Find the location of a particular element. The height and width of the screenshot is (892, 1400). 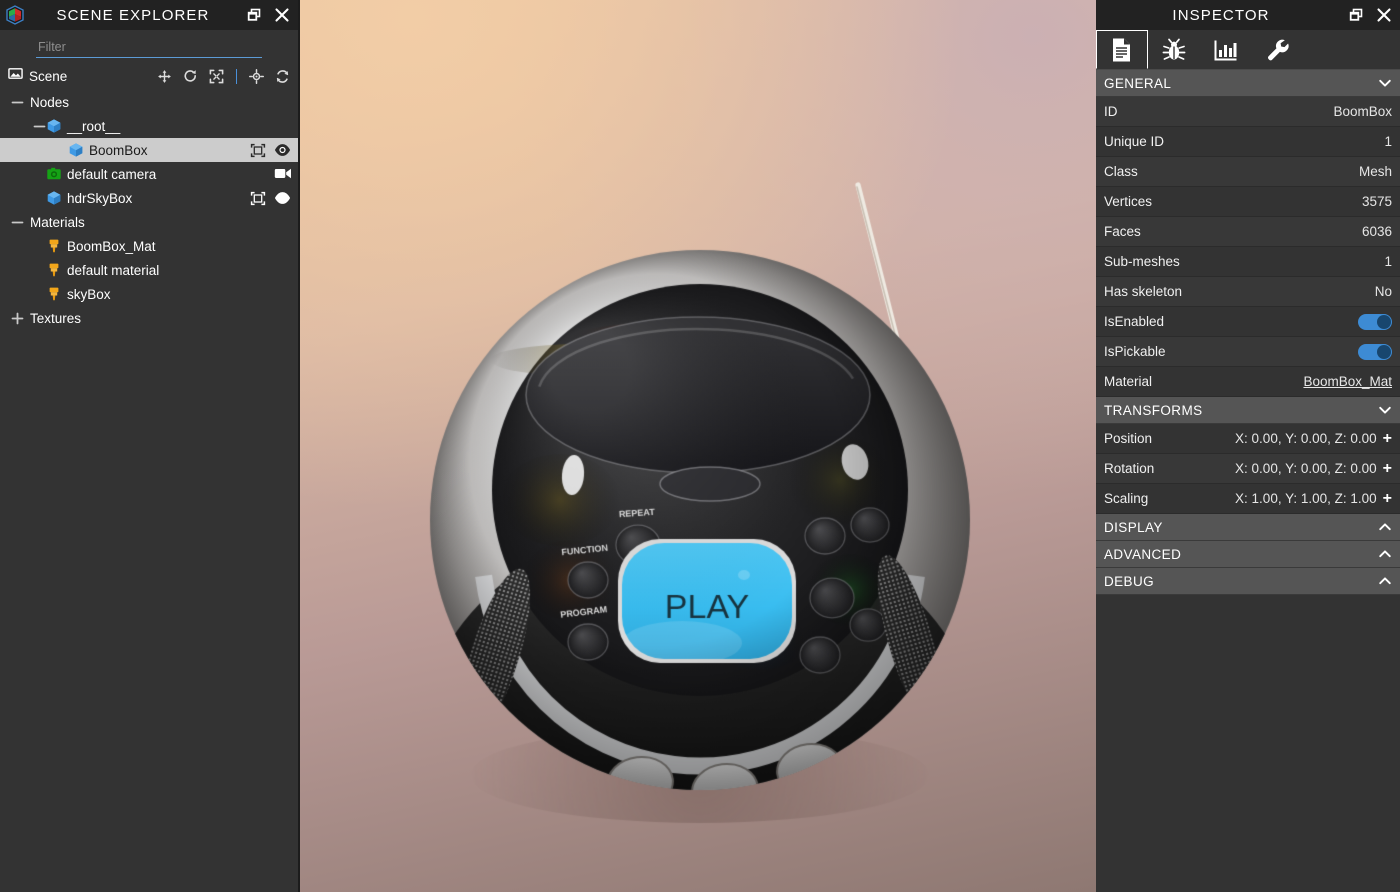

scene-root-label: Scene is located at coordinates (48, 76).